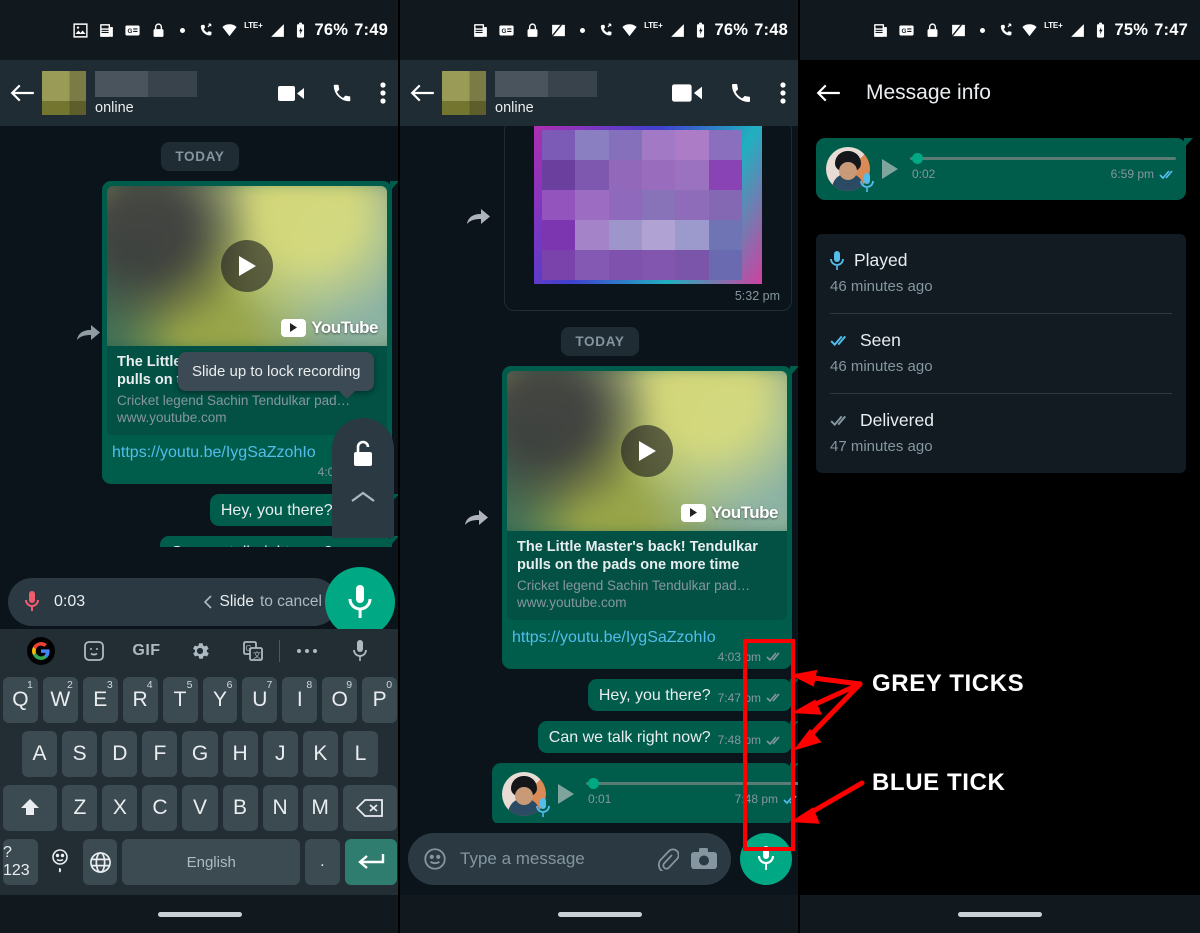  What do you see at coordinates (363, 478) in the screenshot?
I see `lock-recording-pill` at bounding box center [363, 478].